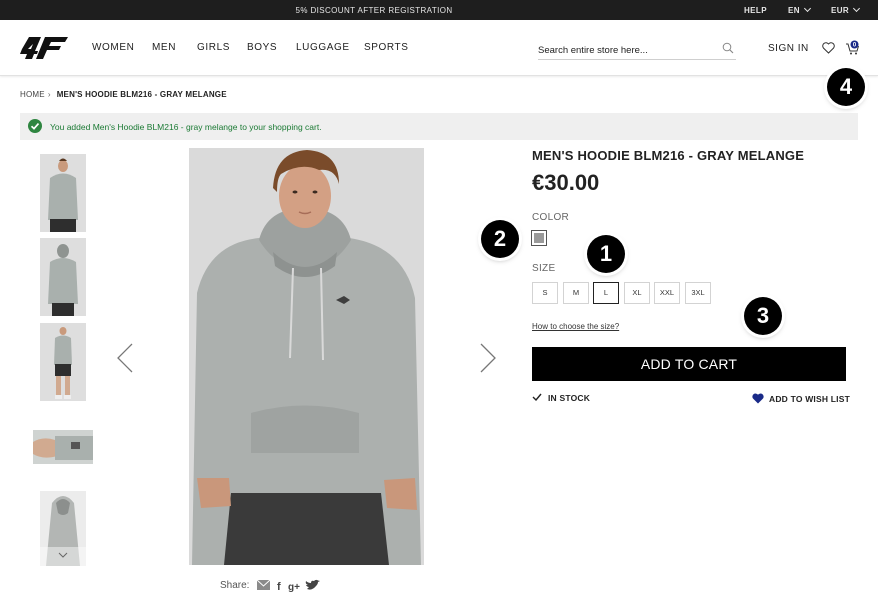 The height and width of the screenshot is (606, 878). Describe the element at coordinates (758, 398) in the screenshot. I see `heart-icon` at that location.